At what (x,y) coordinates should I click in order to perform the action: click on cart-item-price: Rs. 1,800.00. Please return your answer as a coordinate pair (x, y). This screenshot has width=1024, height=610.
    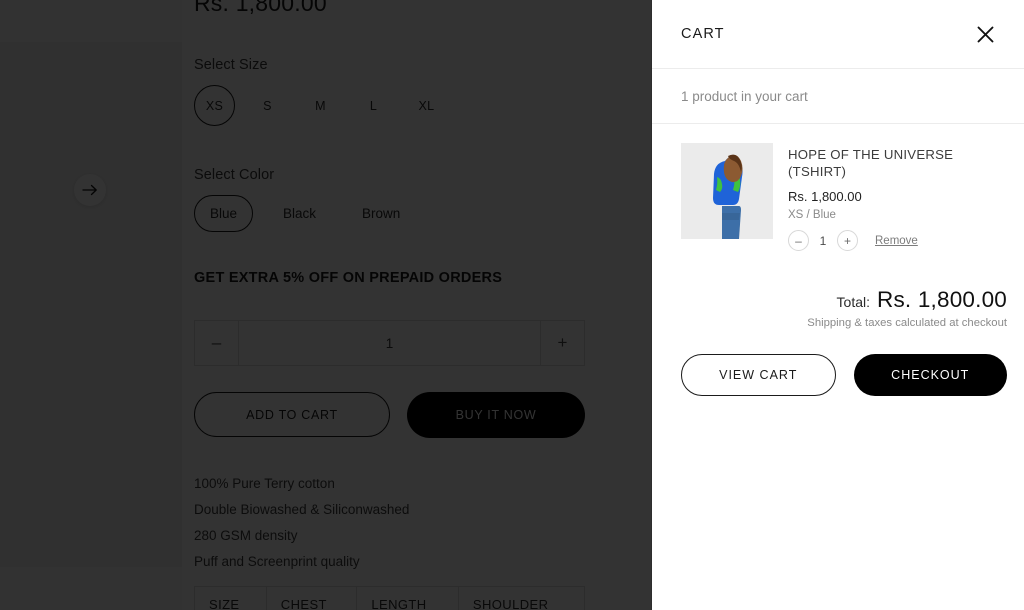
    Looking at the image, I should click on (825, 196).